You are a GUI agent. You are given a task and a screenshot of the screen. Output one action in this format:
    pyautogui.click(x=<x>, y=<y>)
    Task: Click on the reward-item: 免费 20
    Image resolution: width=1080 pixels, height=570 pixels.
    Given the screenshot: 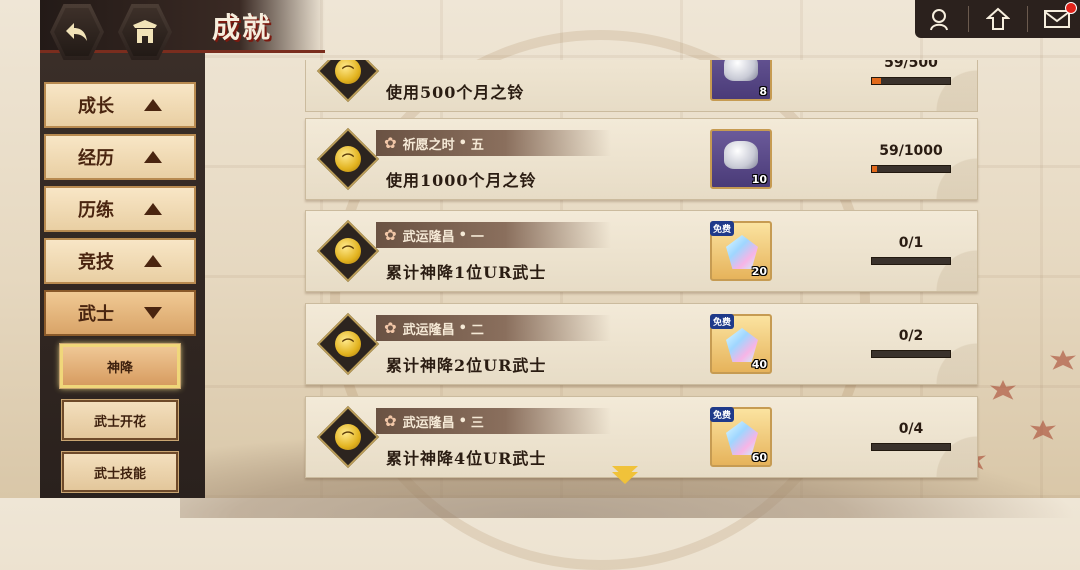 What is the action you would take?
    pyautogui.click(x=741, y=251)
    